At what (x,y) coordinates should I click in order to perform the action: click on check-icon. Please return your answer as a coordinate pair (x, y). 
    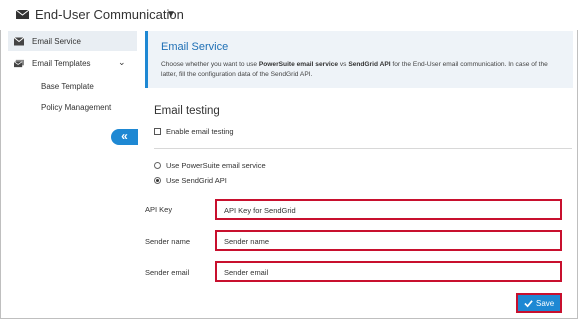
    Looking at the image, I should click on (528, 304).